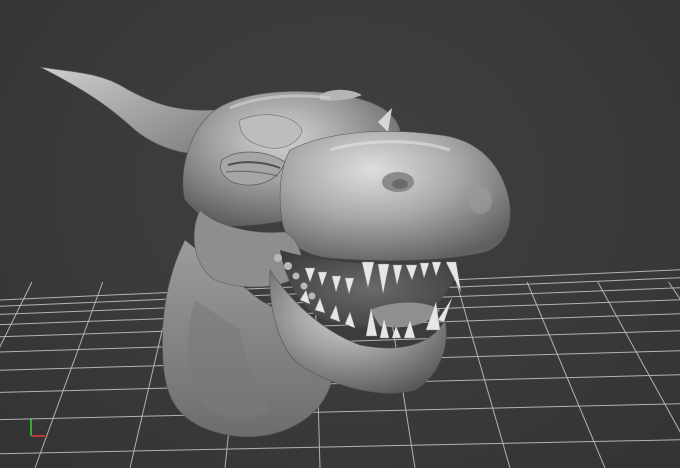 The width and height of the screenshot is (680, 468). Describe the element at coordinates (400, 184) in the screenshot. I see `nostril-inner` at that location.